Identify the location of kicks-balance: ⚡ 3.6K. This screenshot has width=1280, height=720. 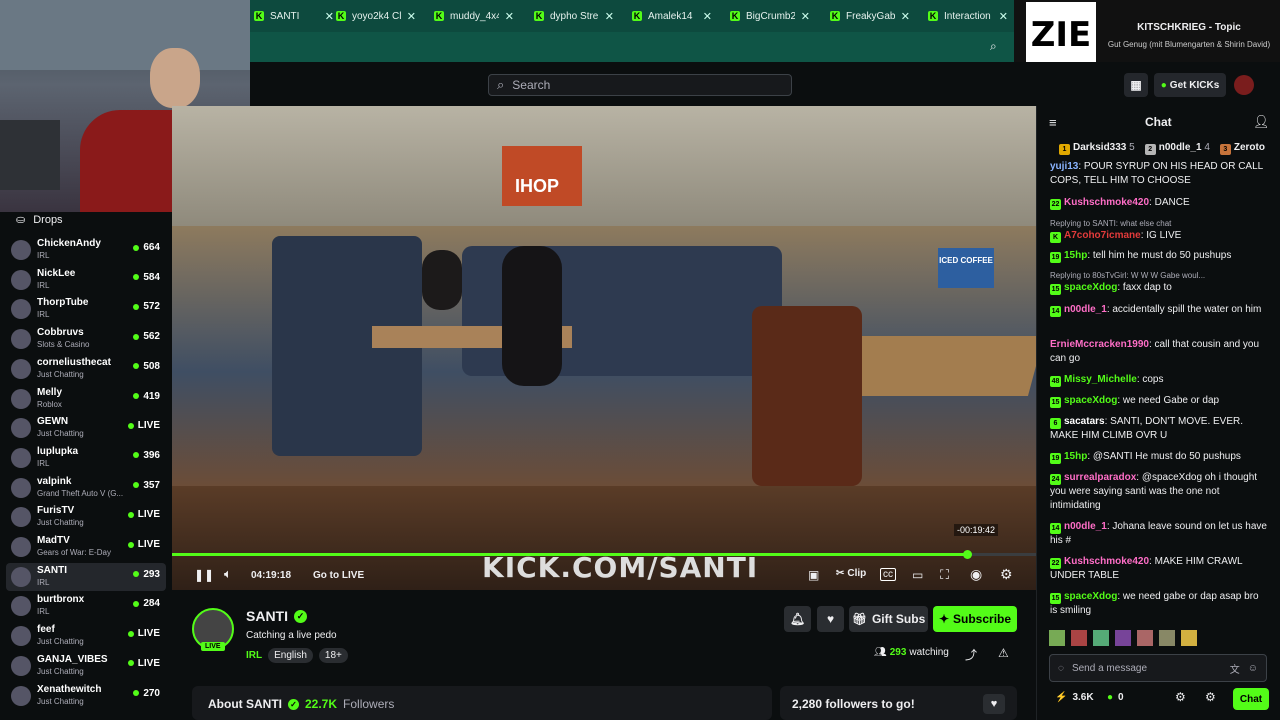
(1074, 697).